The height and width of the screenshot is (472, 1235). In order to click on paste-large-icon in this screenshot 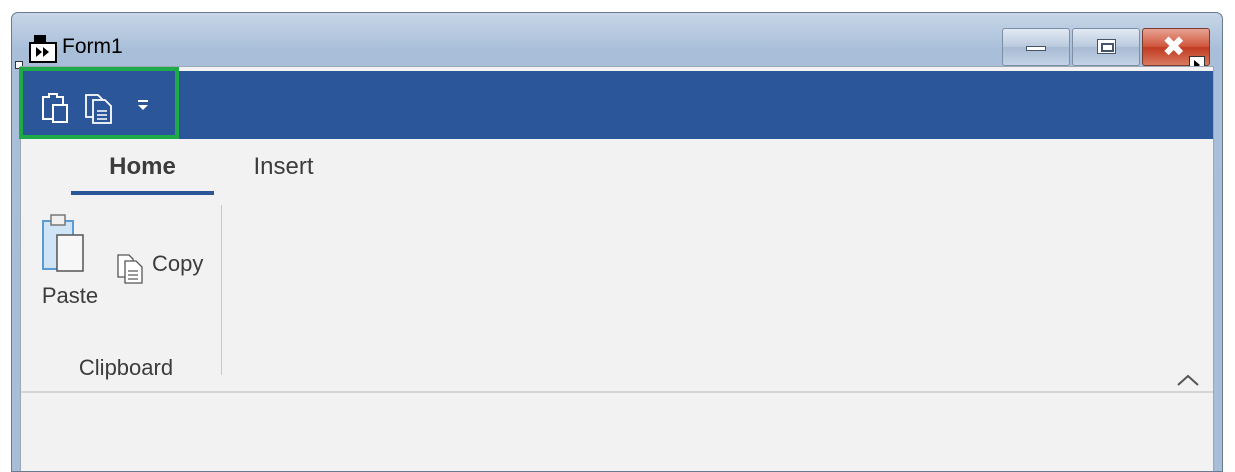, I will do `click(63, 243)`.